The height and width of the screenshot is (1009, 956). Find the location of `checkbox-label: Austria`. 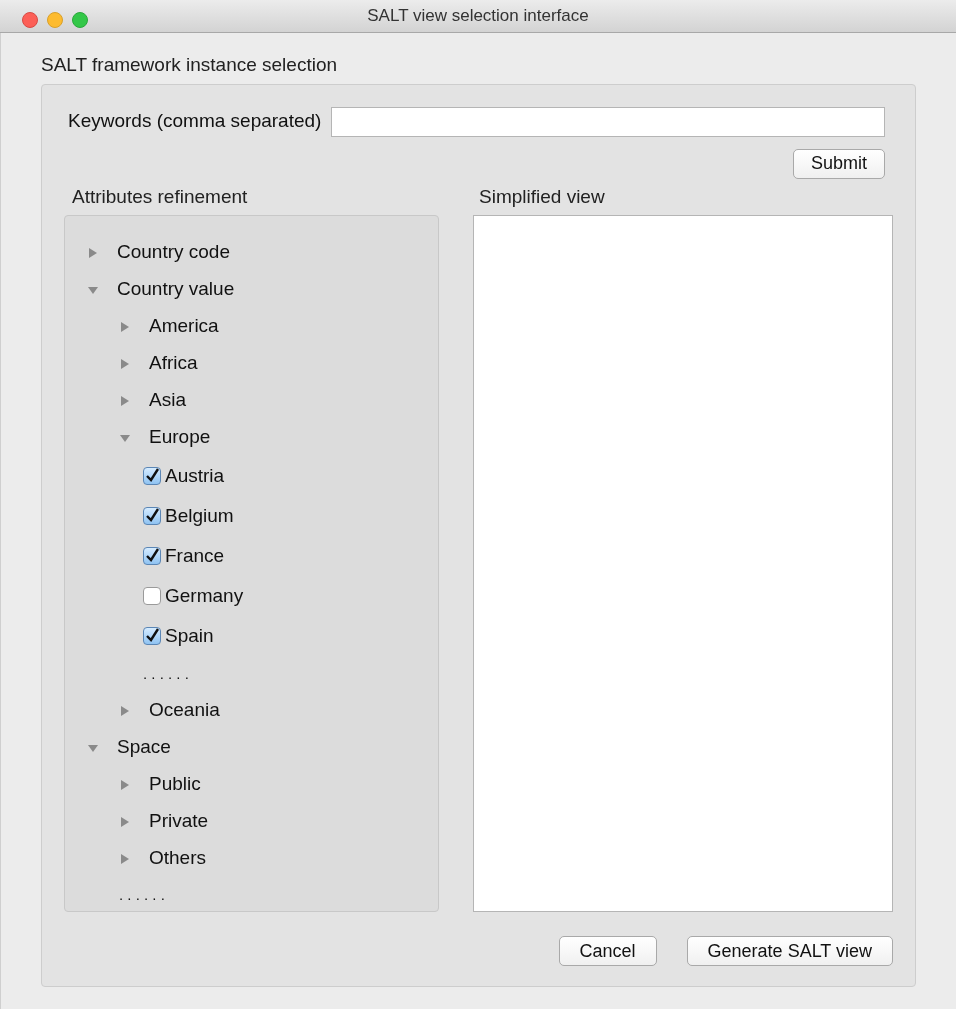

checkbox-label: Austria is located at coordinates (195, 476).